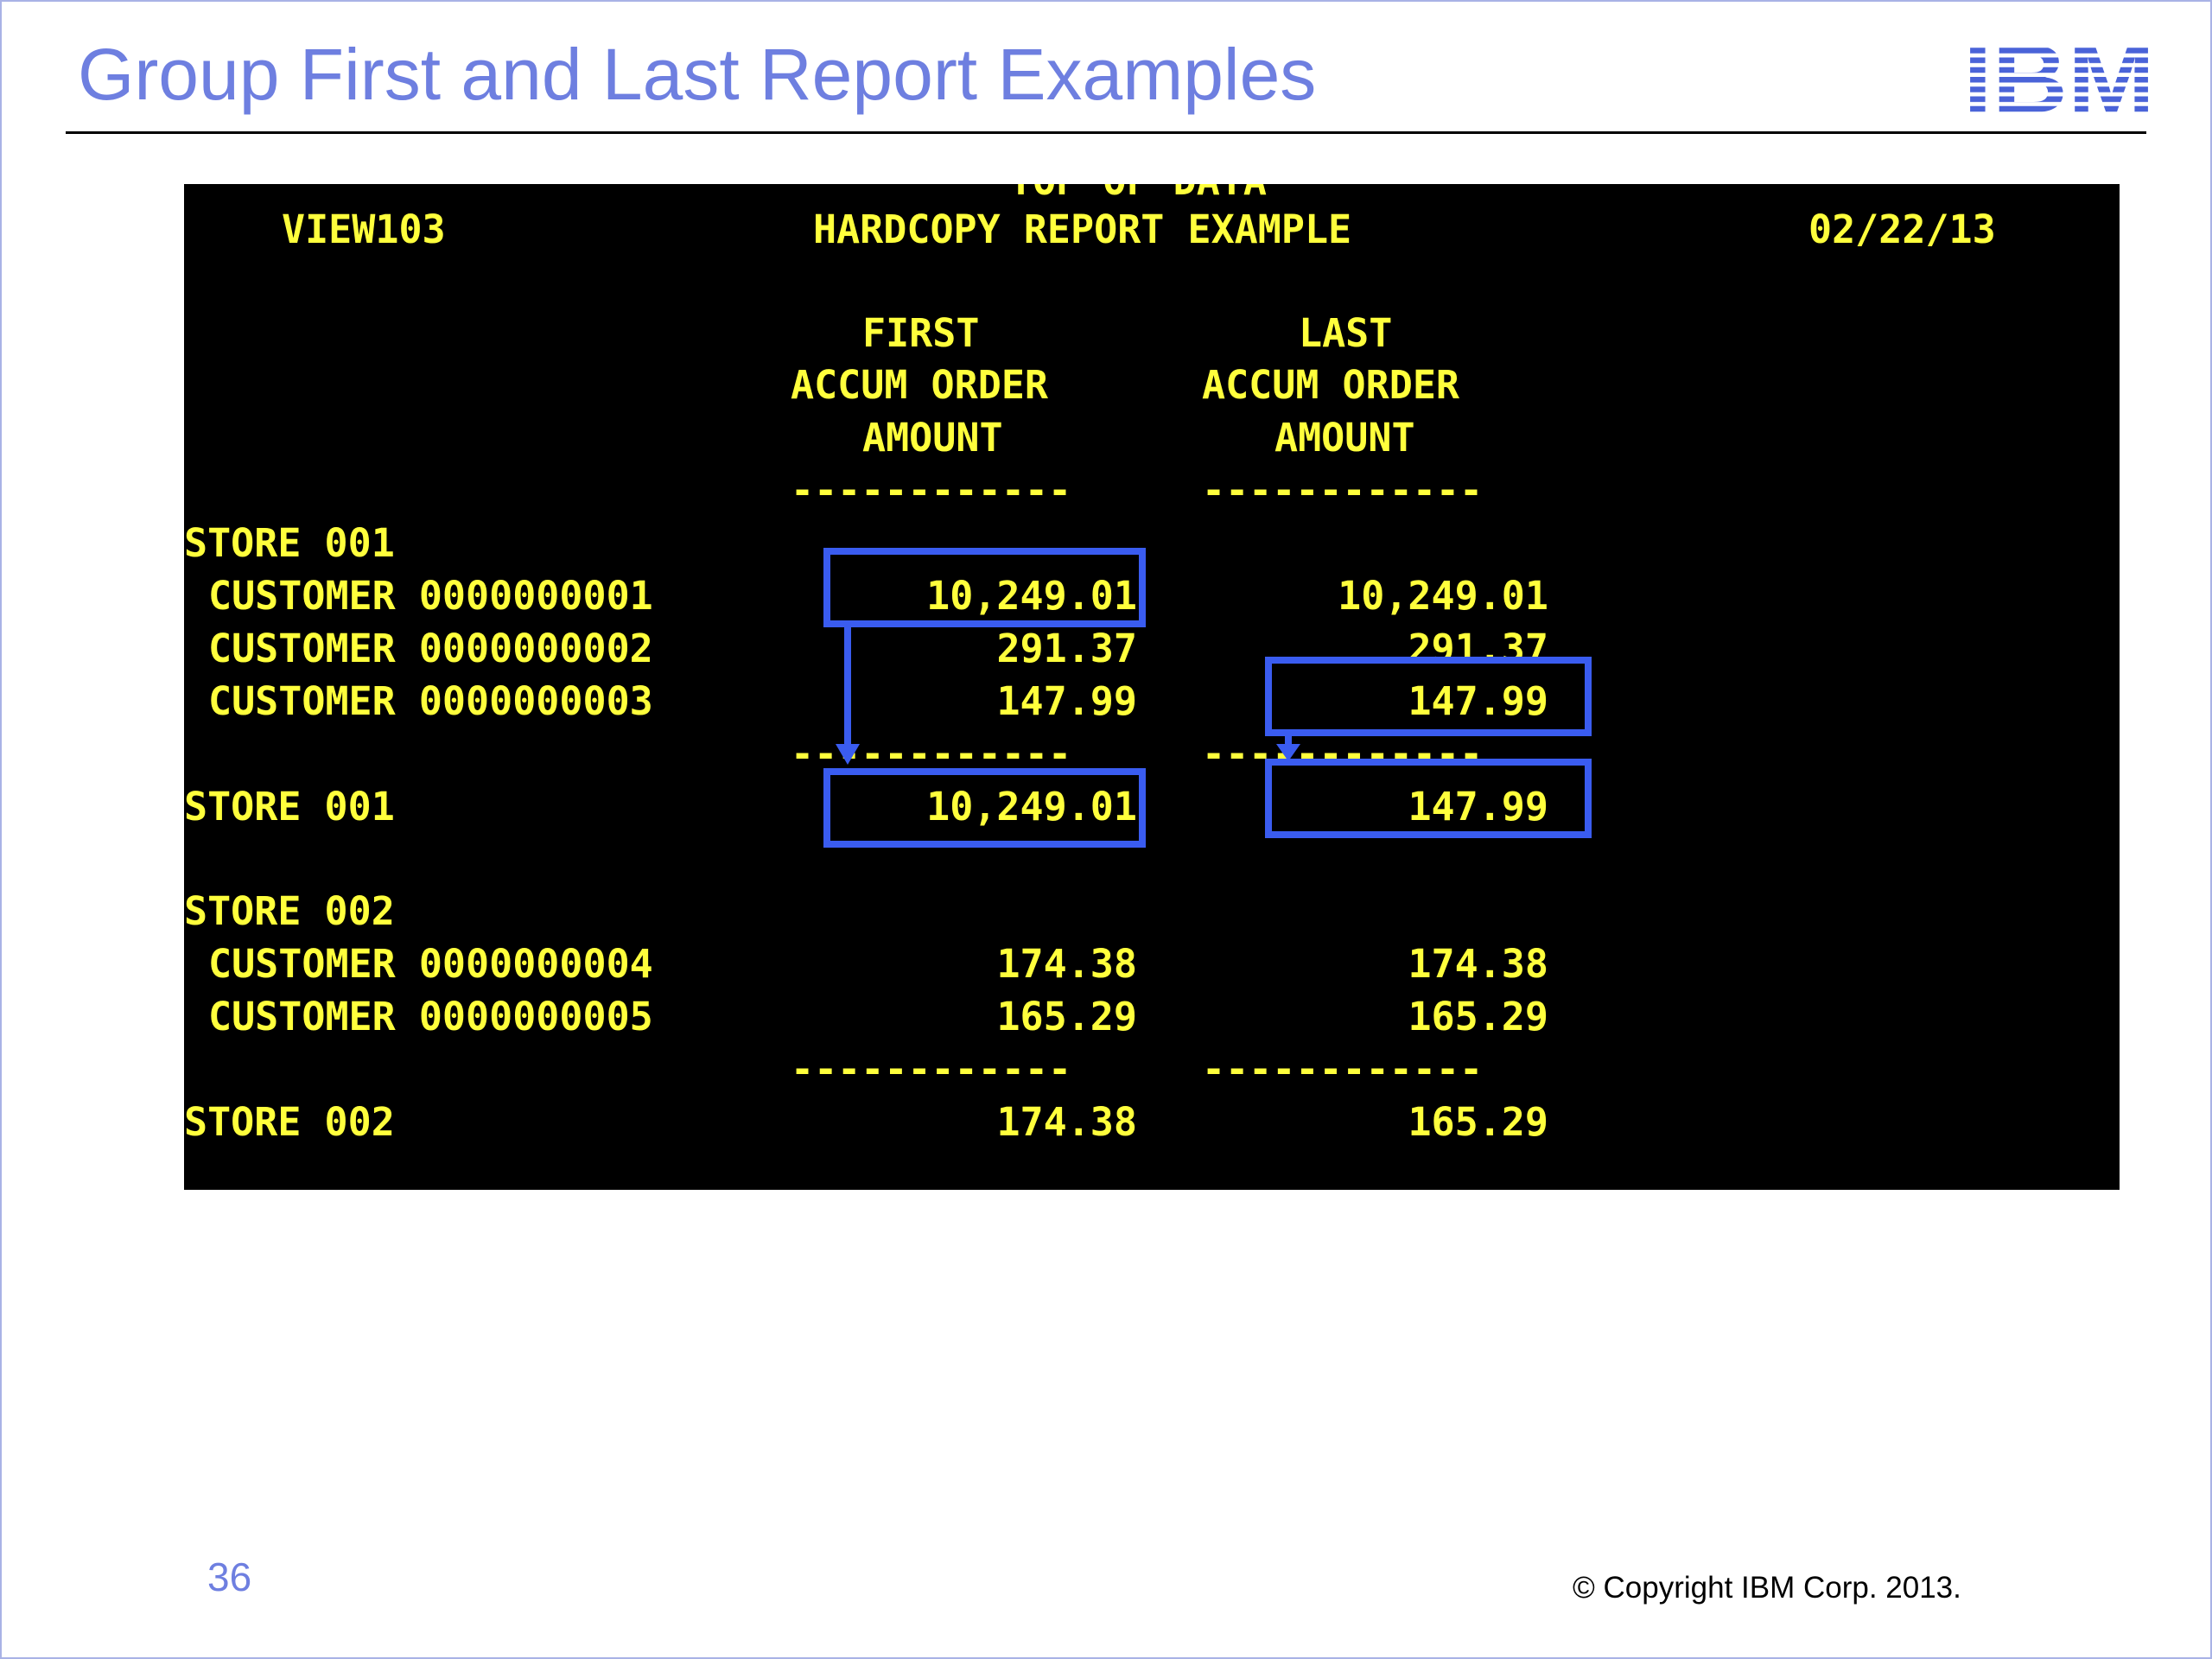 Image resolution: width=2212 pixels, height=1659 pixels. Describe the element at coordinates (1066, 701) in the screenshot. I see `row-first-value: 147.99` at that location.